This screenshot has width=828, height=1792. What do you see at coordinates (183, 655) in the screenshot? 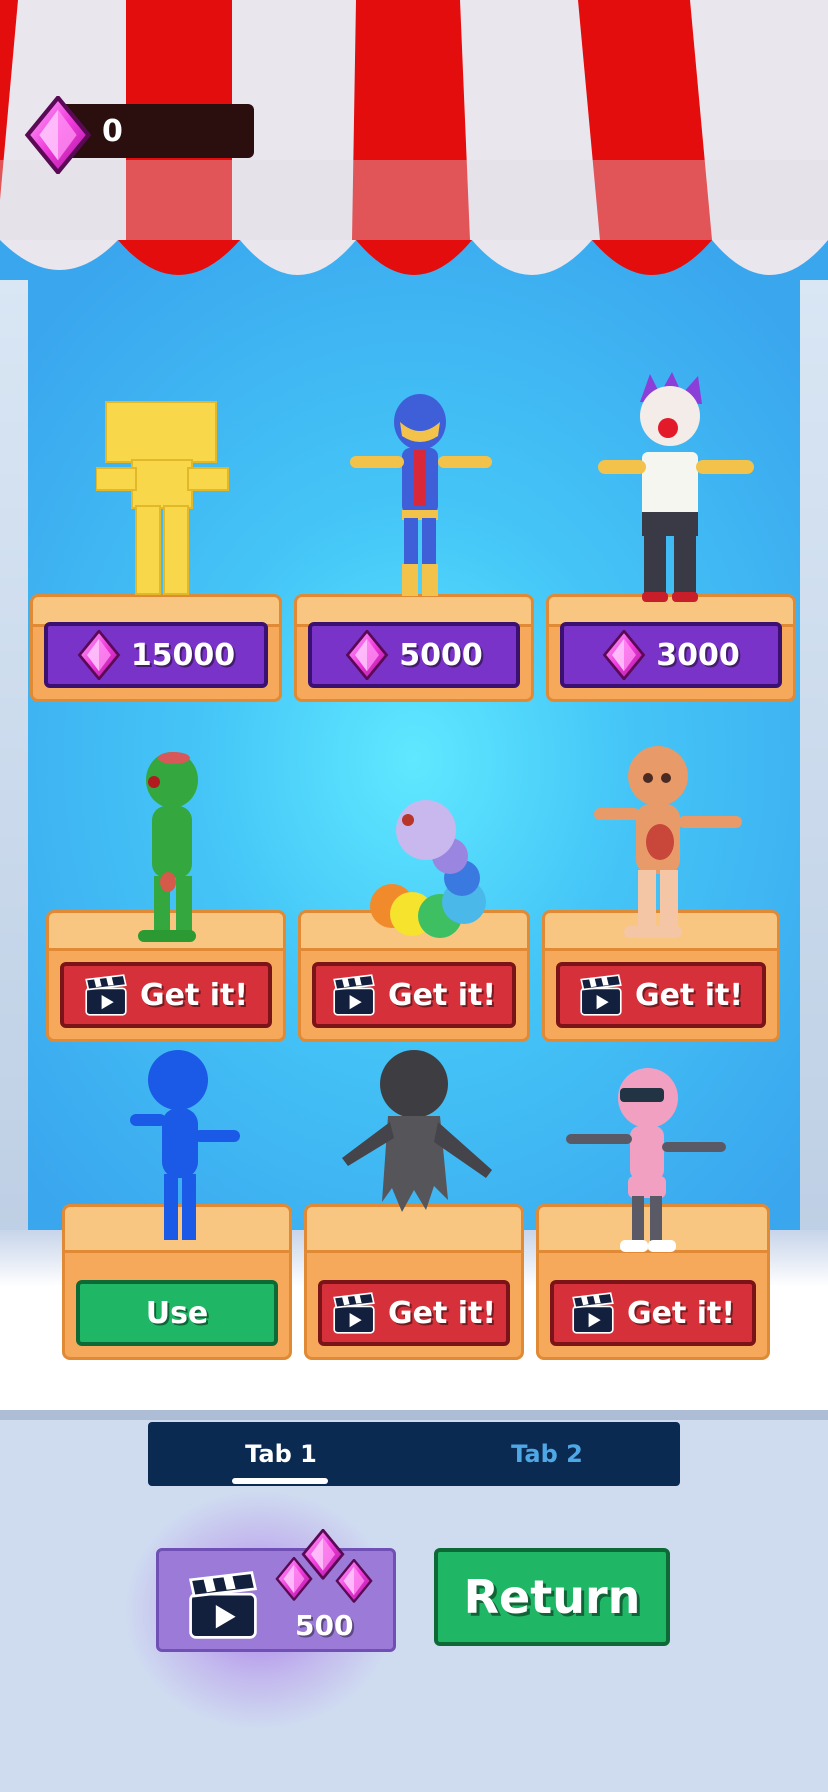
I see `price-label: 15000` at bounding box center [183, 655].